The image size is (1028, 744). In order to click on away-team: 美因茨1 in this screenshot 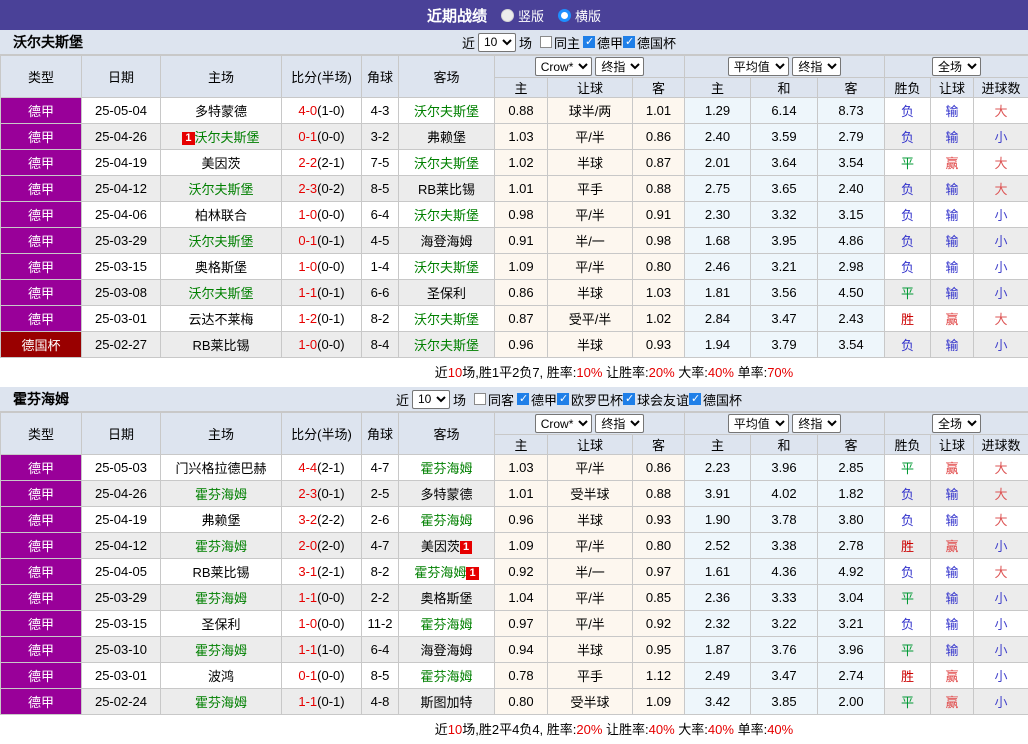, I will do `click(447, 546)`.